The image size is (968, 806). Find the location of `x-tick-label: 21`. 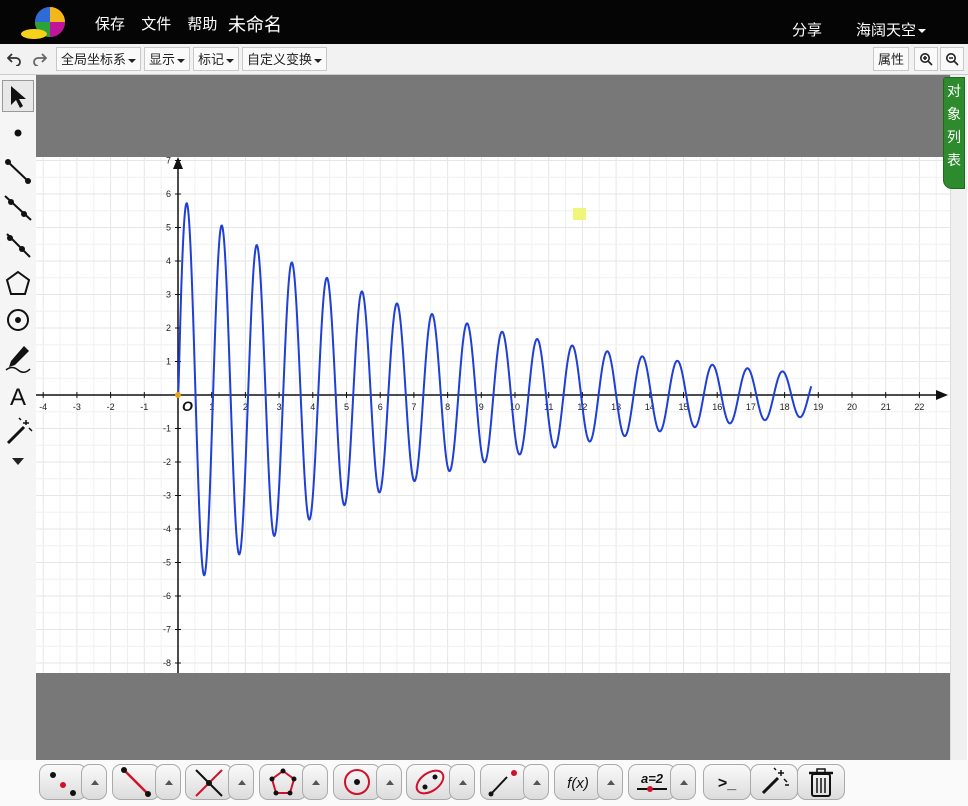

x-tick-label: 21 is located at coordinates (886, 407).